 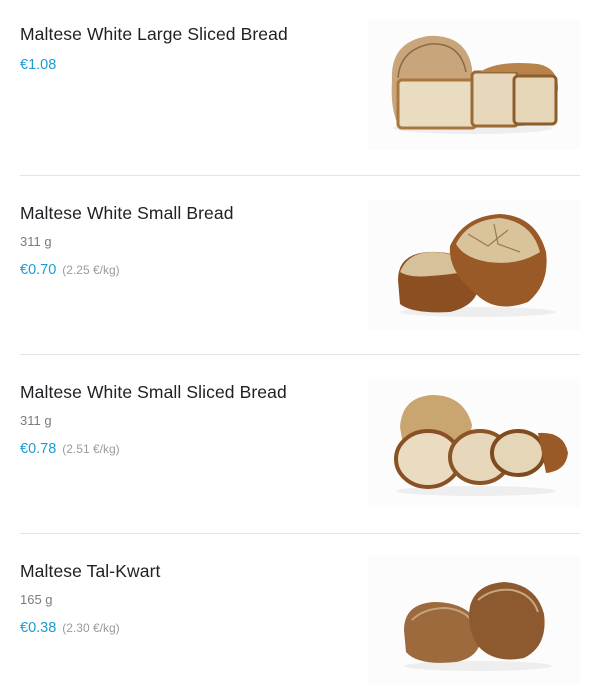 What do you see at coordinates (477, 265) in the screenshot?
I see `small-loaves-image` at bounding box center [477, 265].